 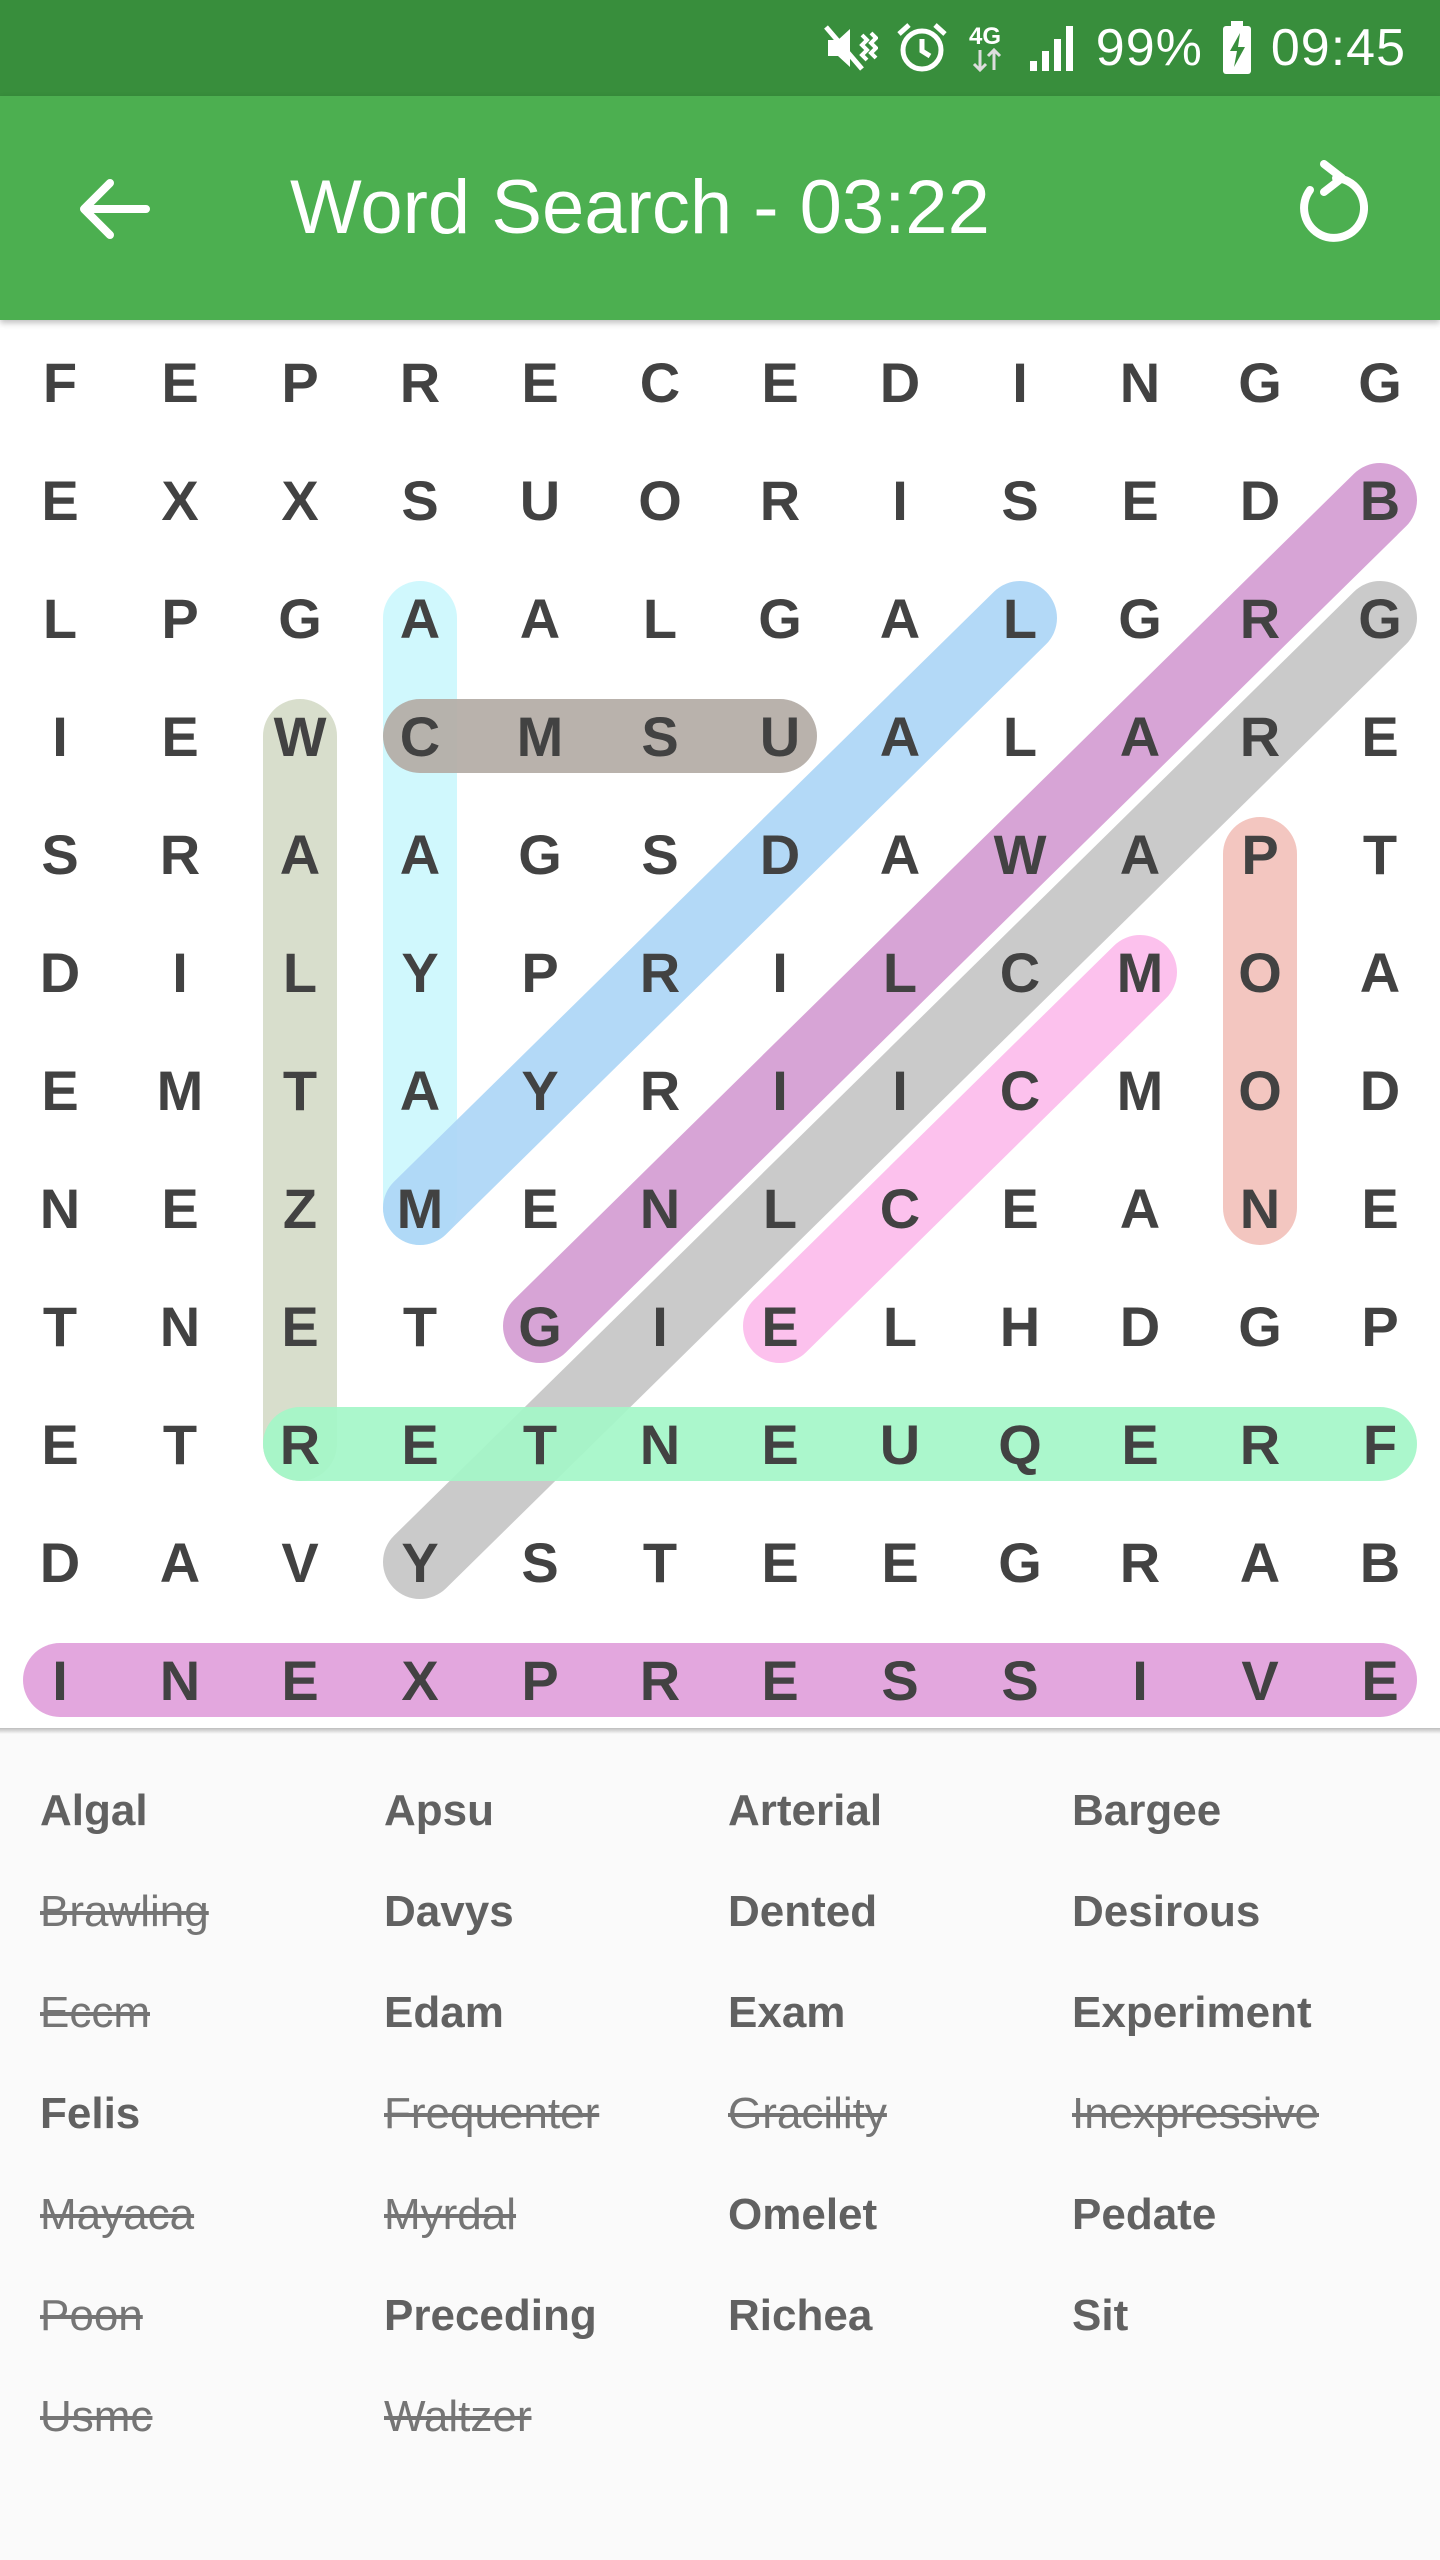 What do you see at coordinates (113, 209) in the screenshot?
I see `back-button` at bounding box center [113, 209].